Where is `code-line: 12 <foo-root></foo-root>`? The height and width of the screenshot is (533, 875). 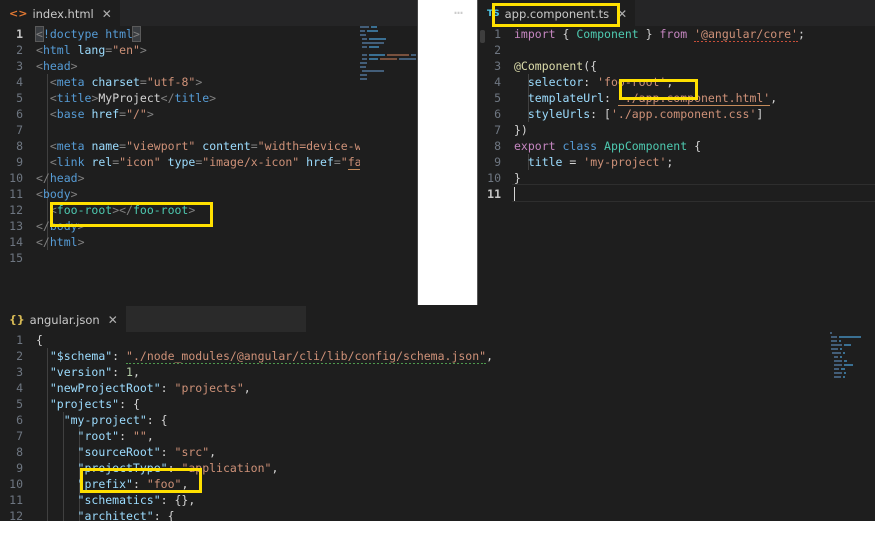
code-line: 12 <foo-root></foo-root> is located at coordinates (209, 210).